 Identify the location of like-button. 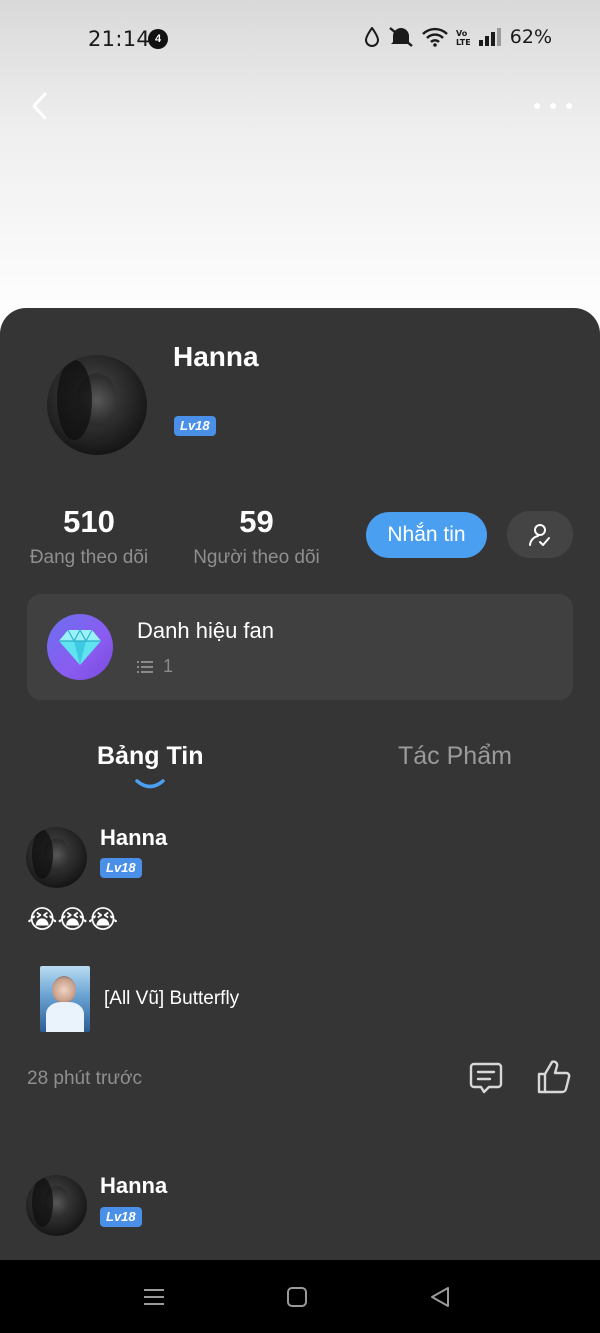
(554, 1077).